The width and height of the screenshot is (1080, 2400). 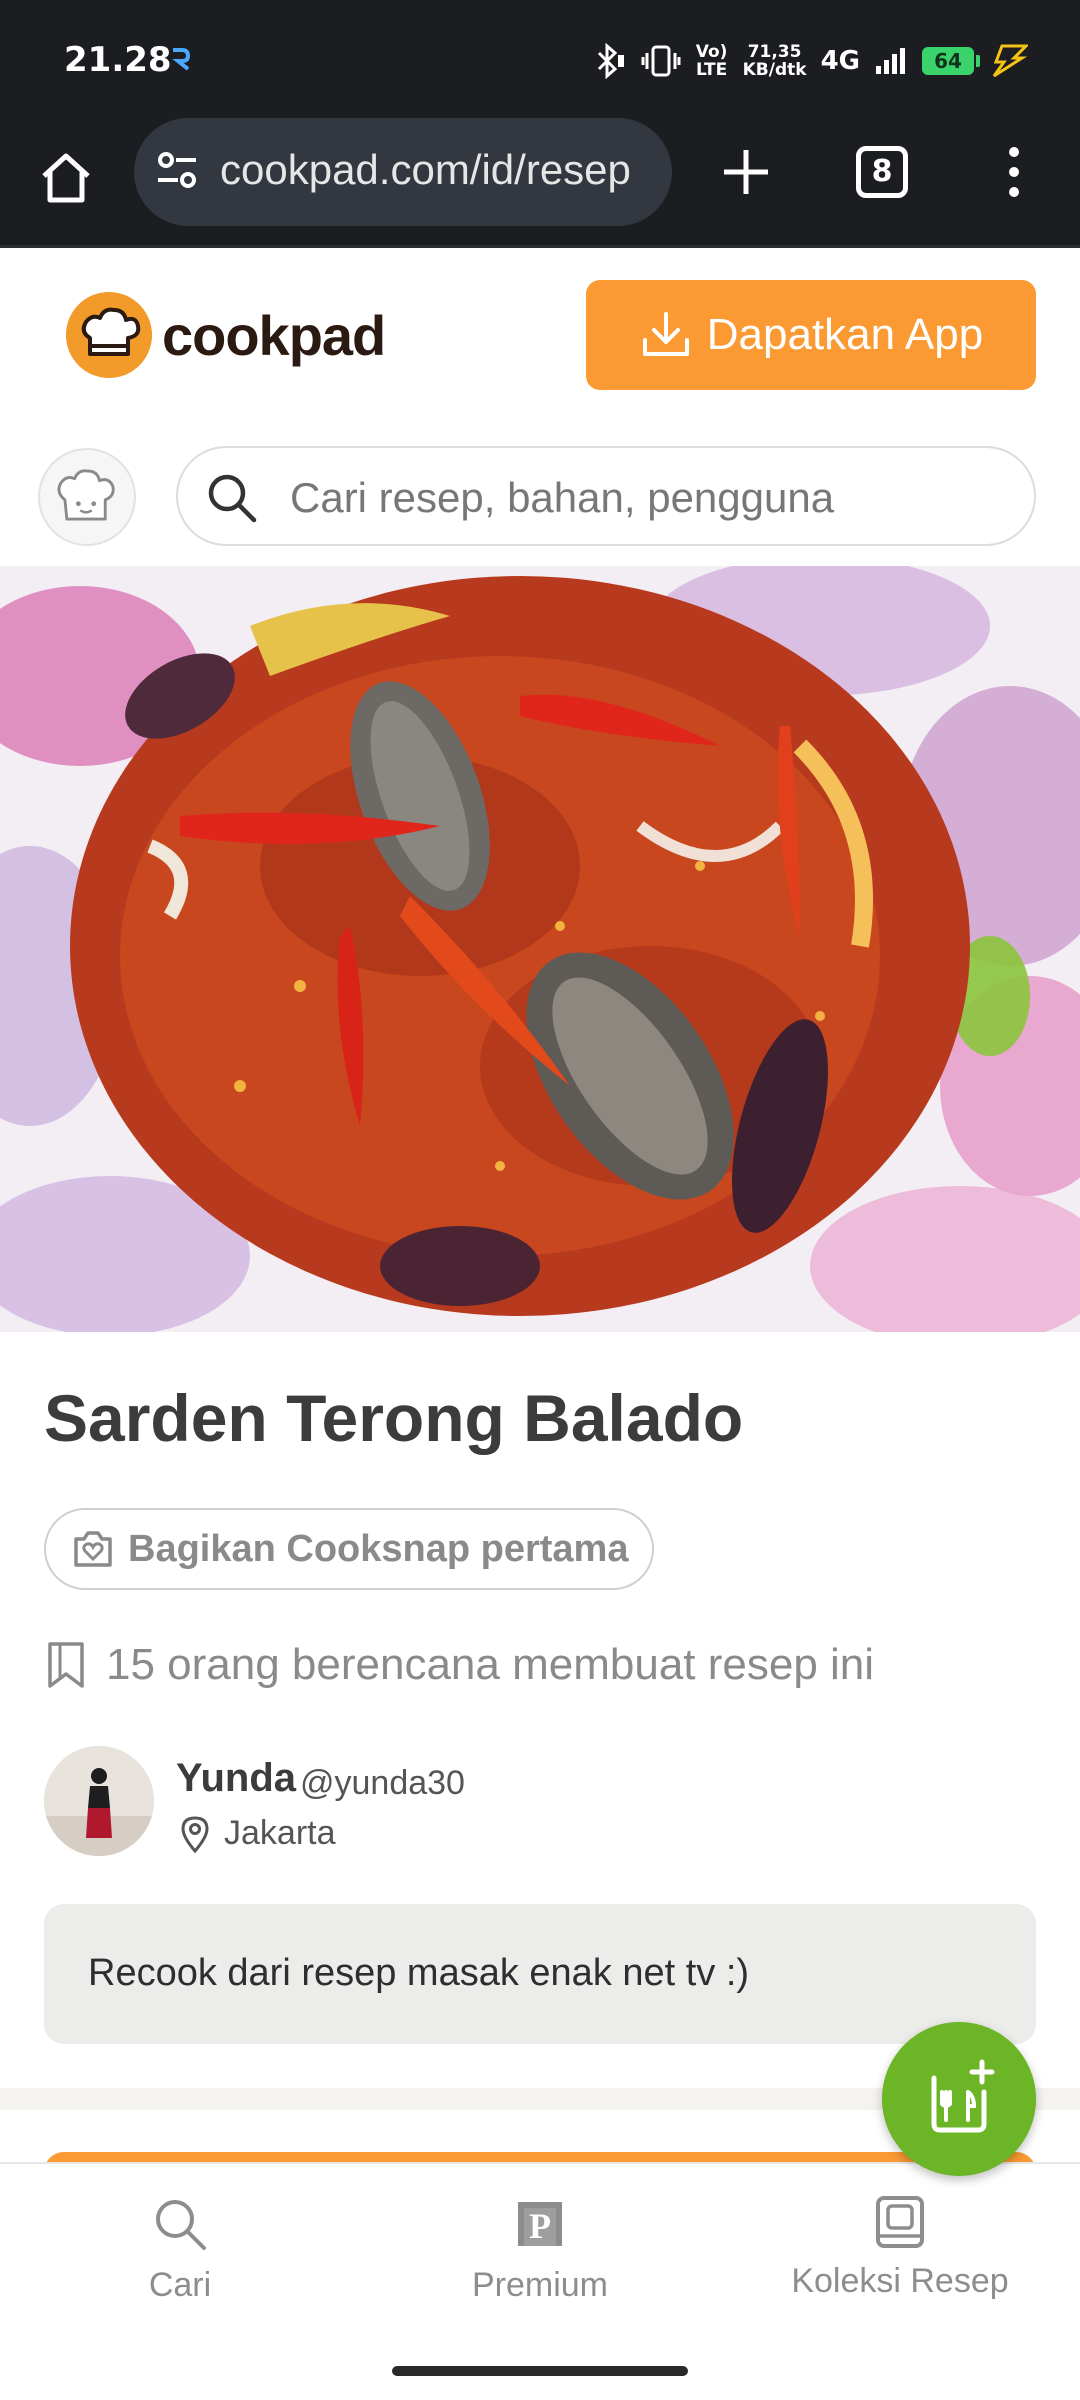 What do you see at coordinates (774, 52) in the screenshot?
I see `net-speed-value: 71,35` at bounding box center [774, 52].